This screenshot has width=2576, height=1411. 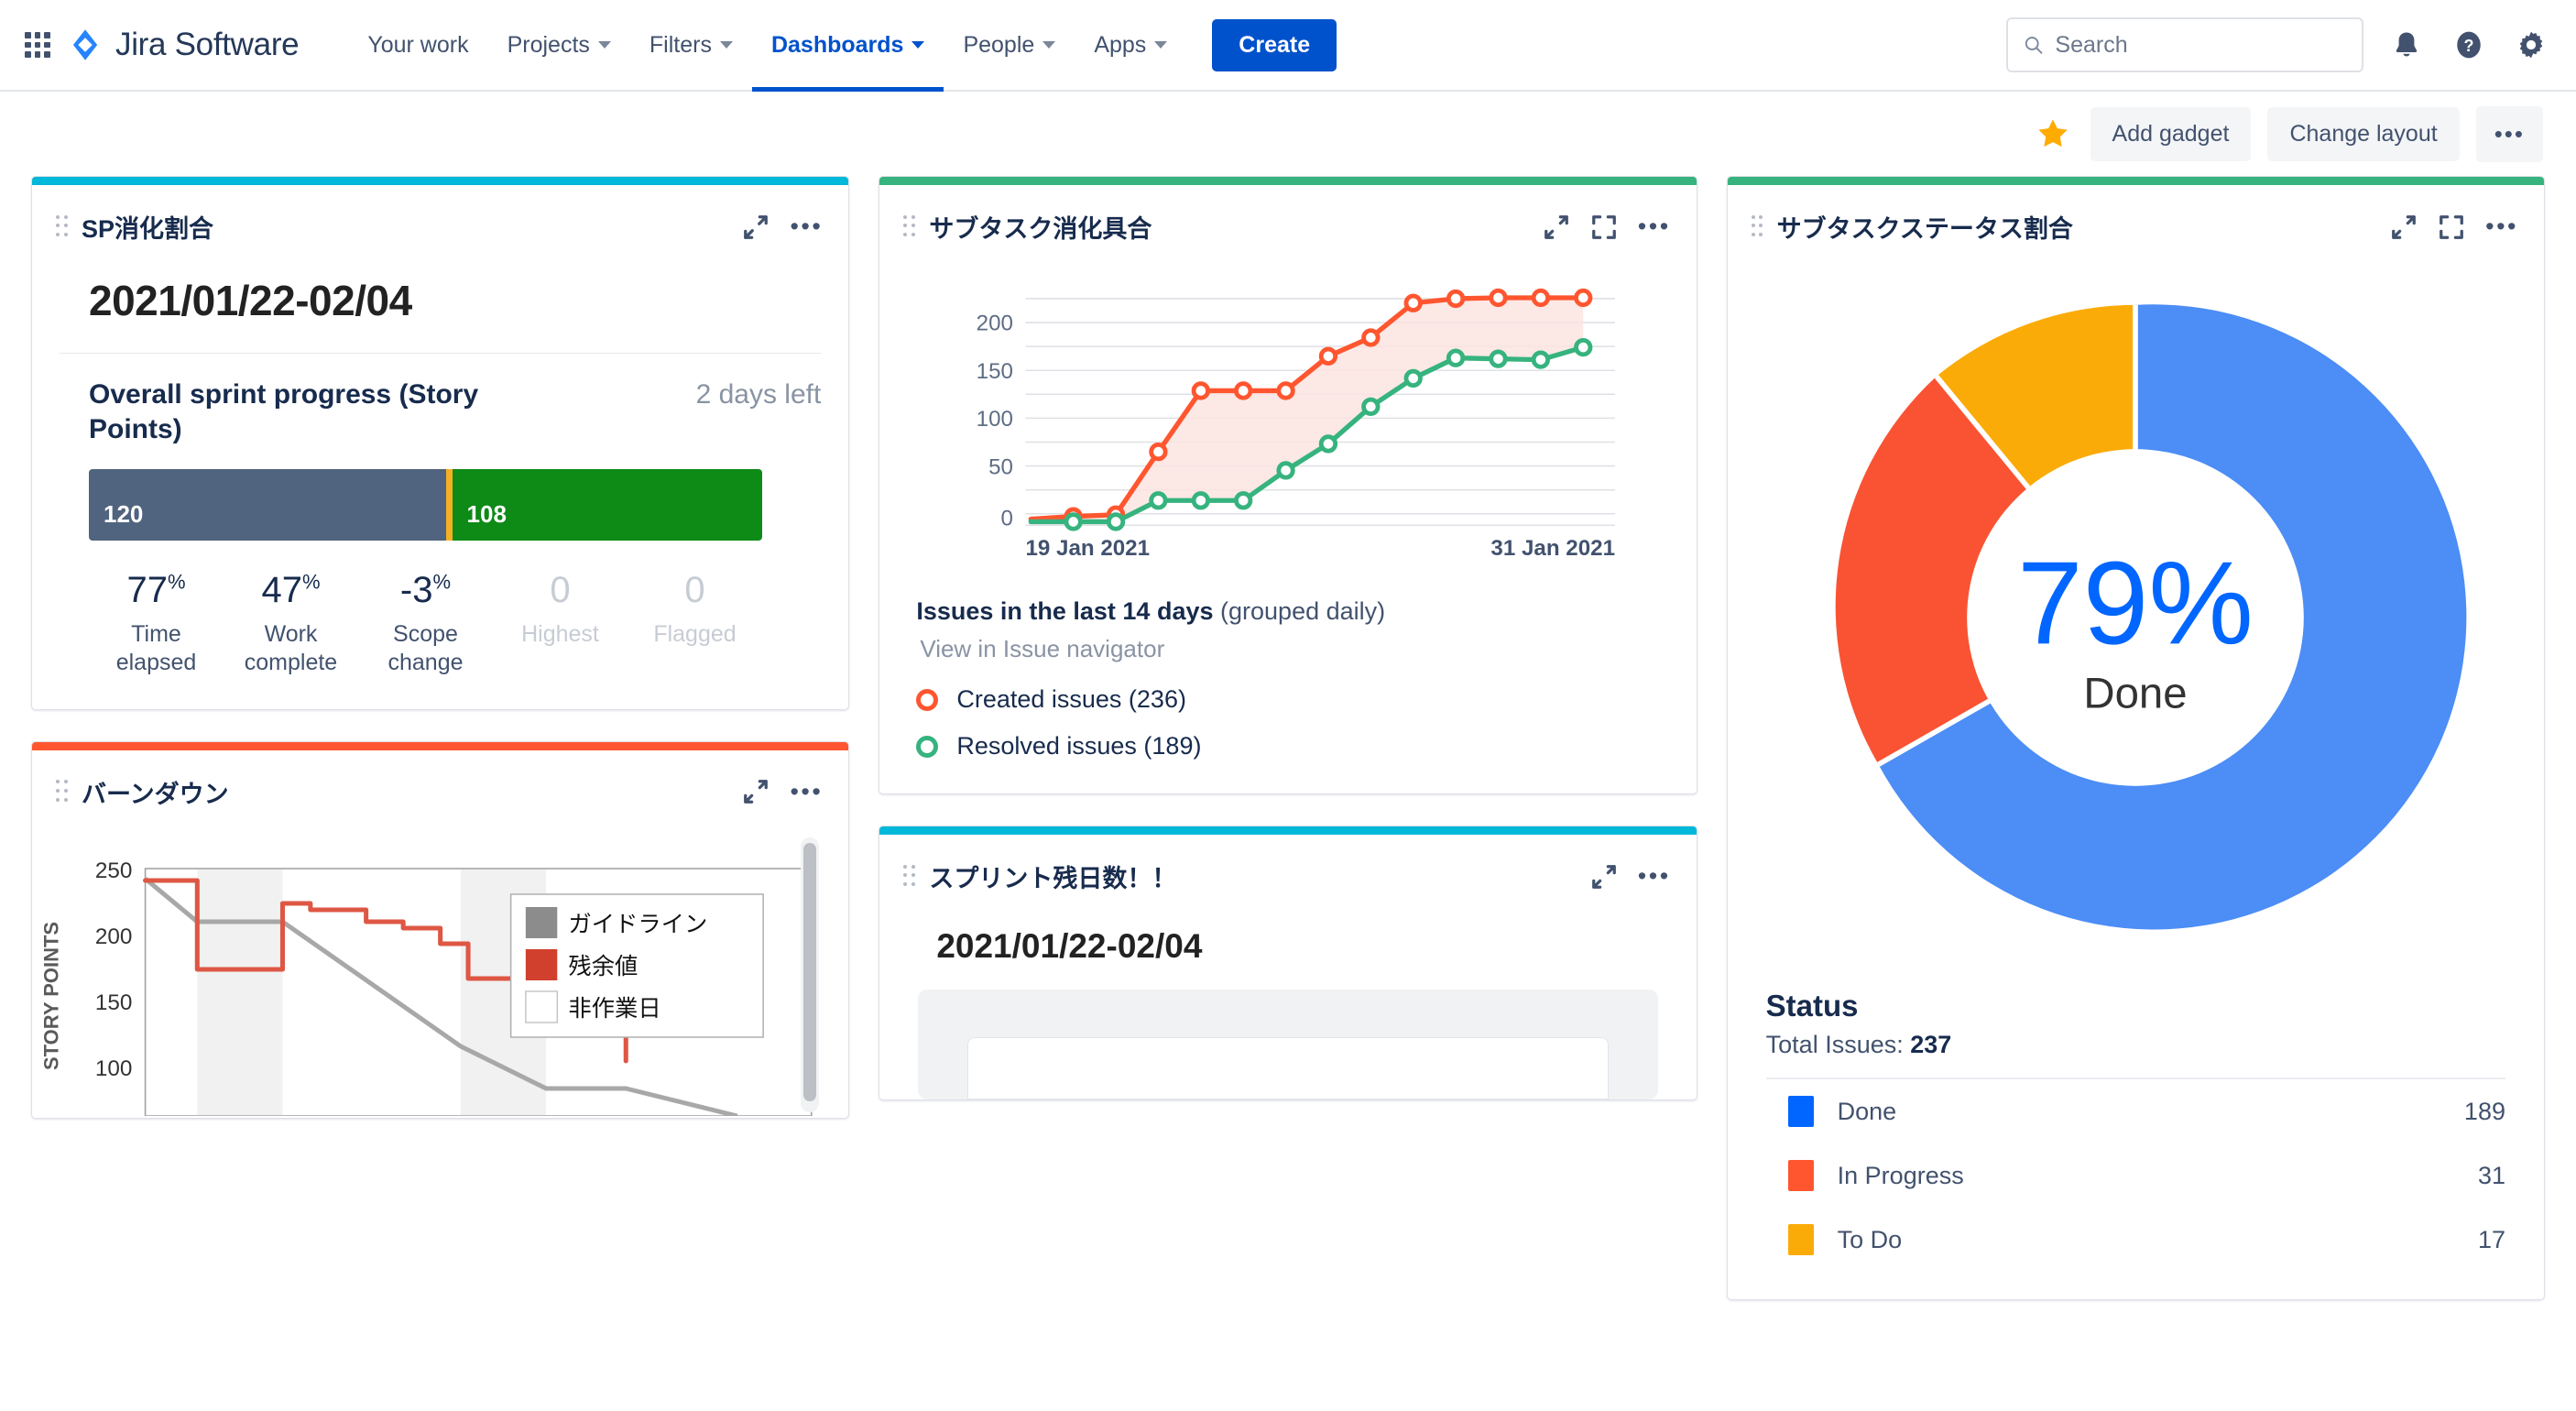 What do you see at coordinates (1288, 418) in the screenshot?
I see `subtask-line-chart-area: 200 150 100 50 0 19 Jan 2021 31 Jan 2021` at bounding box center [1288, 418].